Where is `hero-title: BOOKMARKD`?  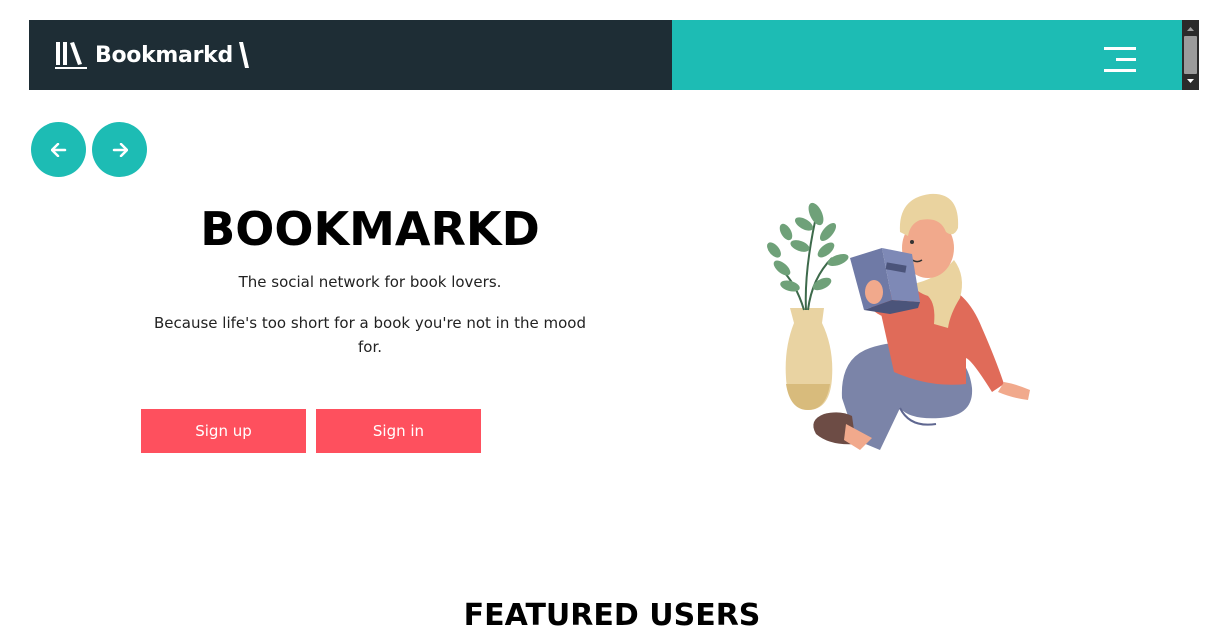 hero-title: BOOKMARKD is located at coordinates (370, 229).